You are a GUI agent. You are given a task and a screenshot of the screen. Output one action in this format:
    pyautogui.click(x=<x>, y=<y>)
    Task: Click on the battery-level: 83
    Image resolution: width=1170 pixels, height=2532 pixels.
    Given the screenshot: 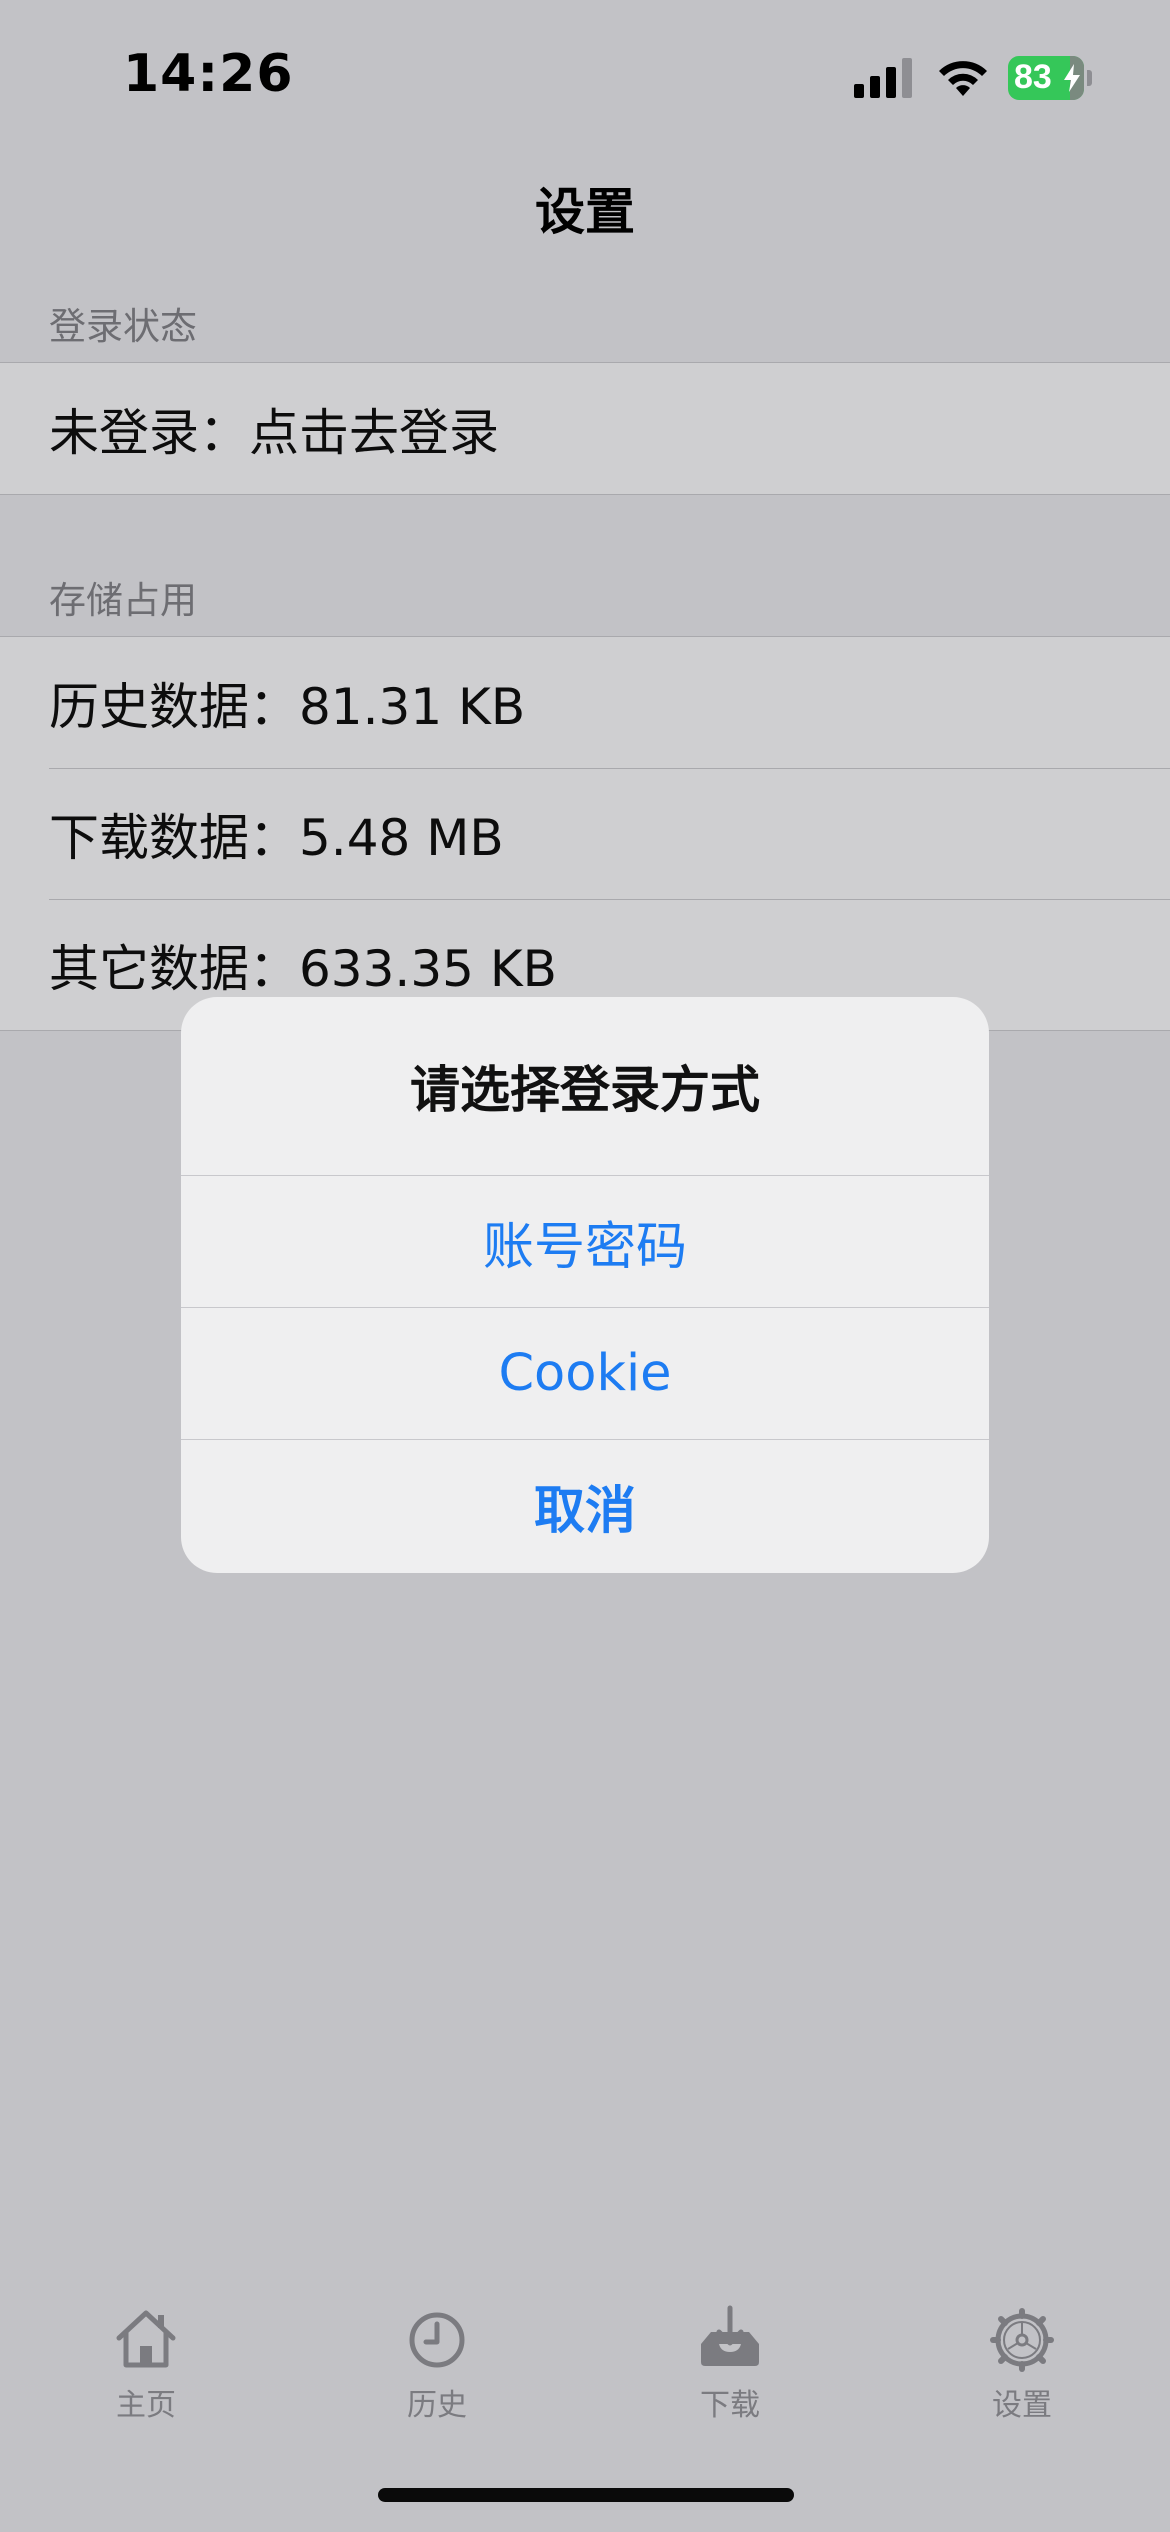 What is the action you would take?
    pyautogui.click(x=1033, y=77)
    